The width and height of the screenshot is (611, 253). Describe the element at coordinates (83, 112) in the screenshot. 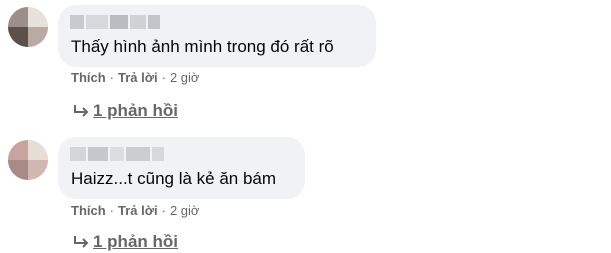

I see `reply-arrow-icon` at that location.